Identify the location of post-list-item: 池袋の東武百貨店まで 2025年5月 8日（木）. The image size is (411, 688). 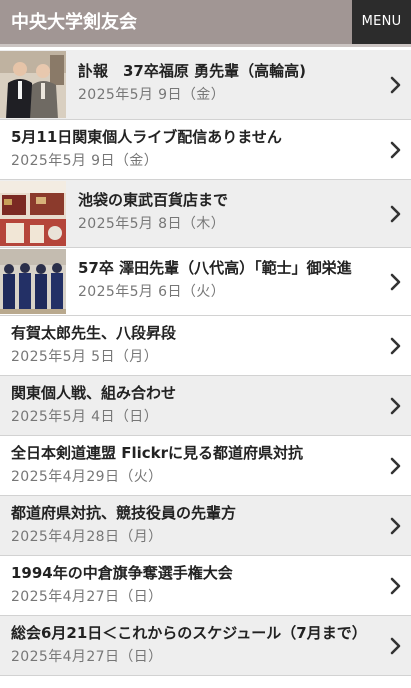
(205, 214).